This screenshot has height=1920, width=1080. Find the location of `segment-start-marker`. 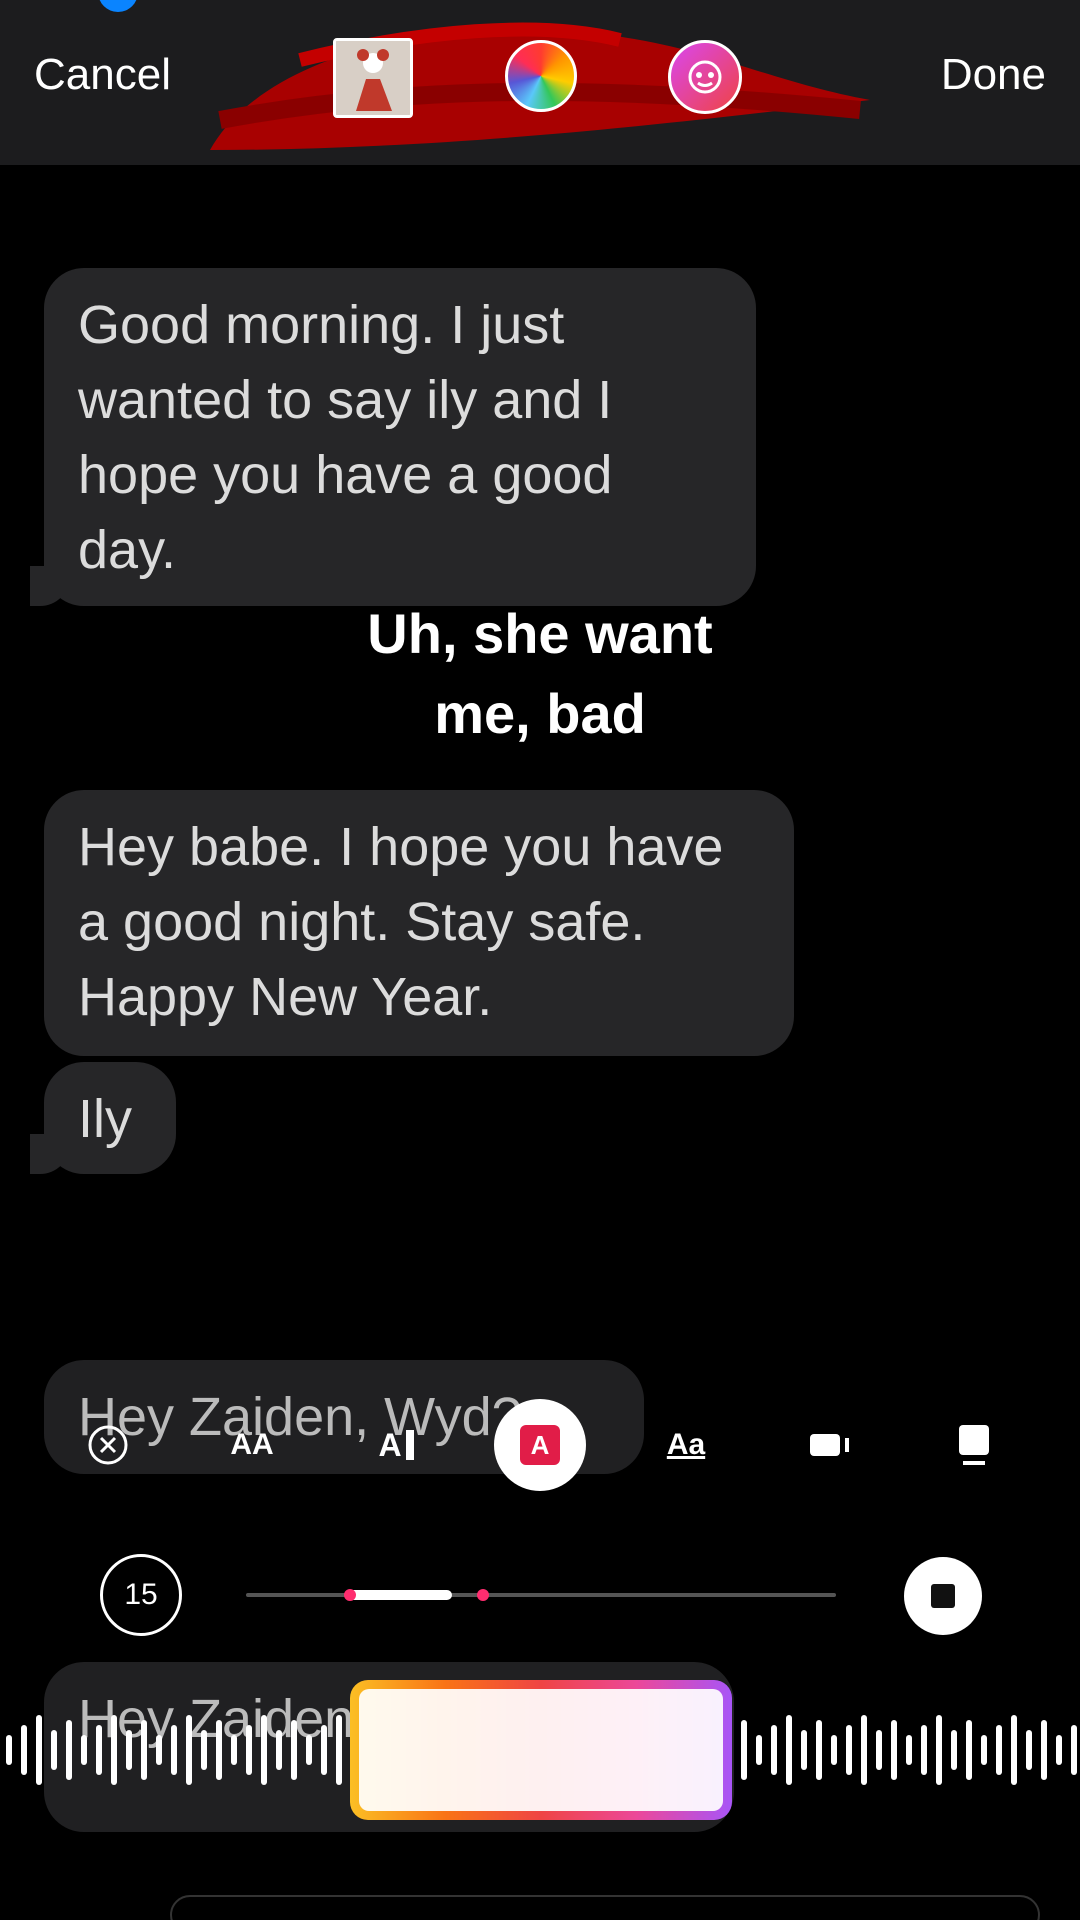

segment-start-marker is located at coordinates (350, 1595).